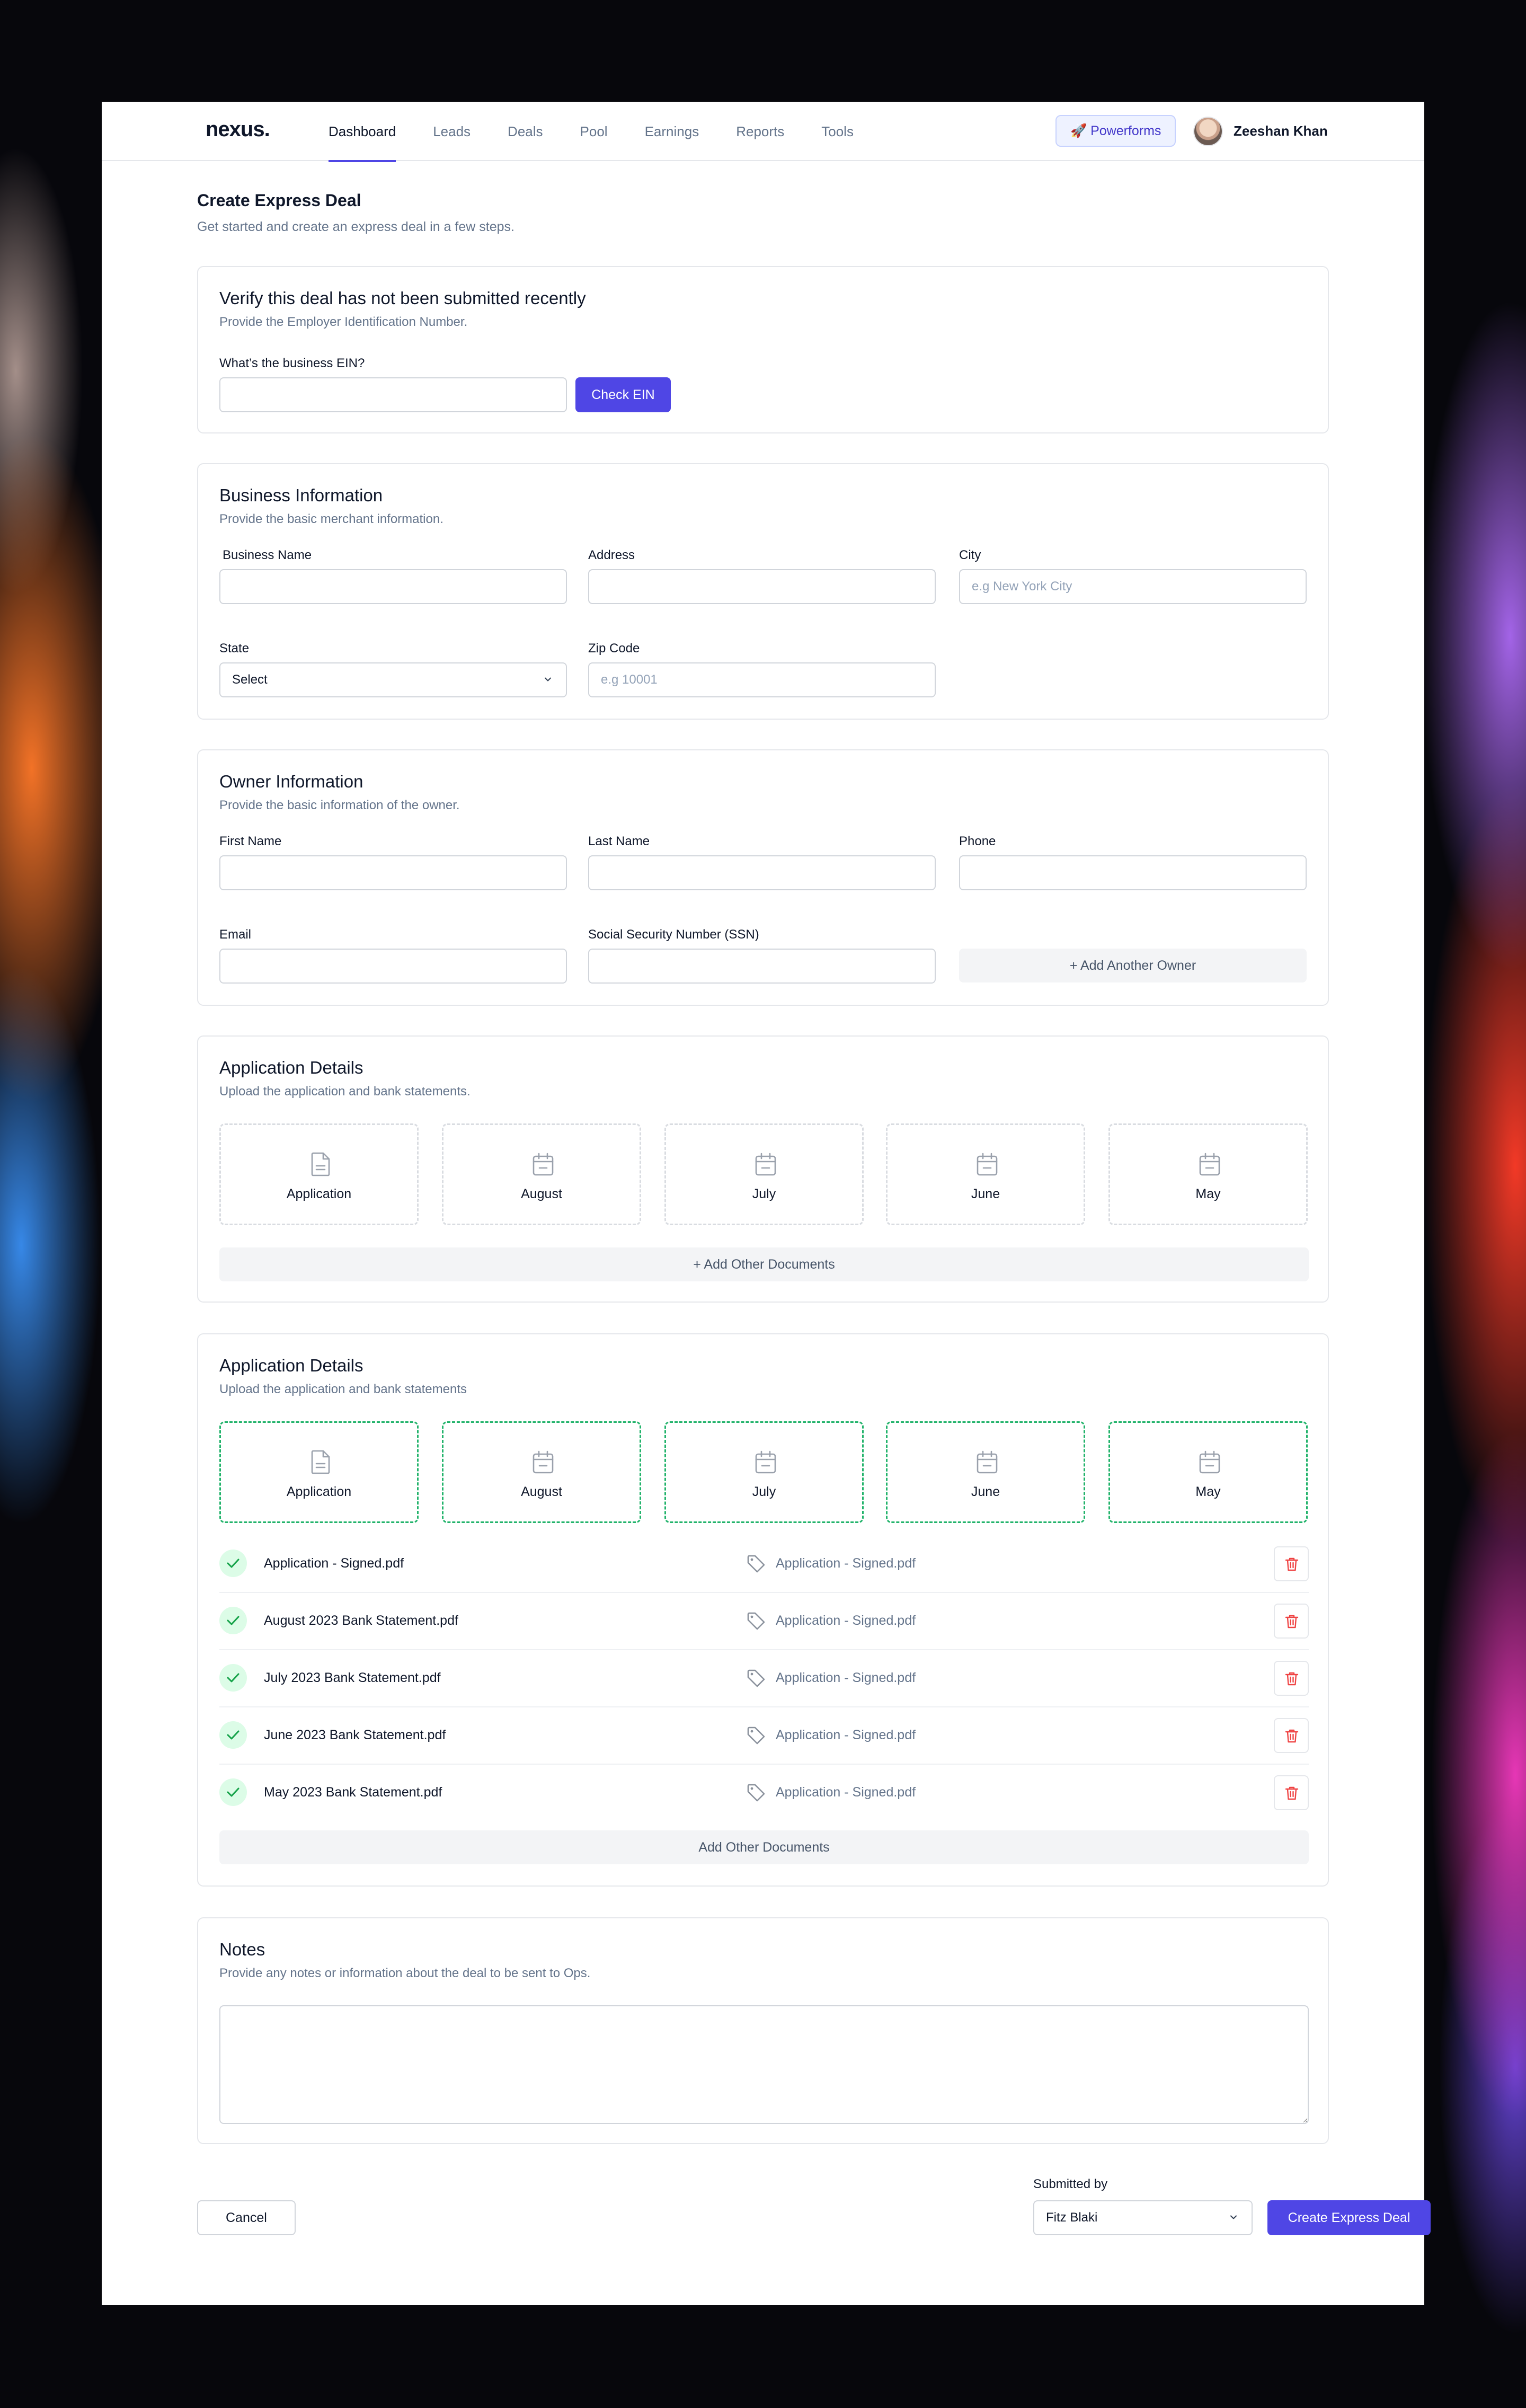 This screenshot has width=1526, height=2408. What do you see at coordinates (611, 555) in the screenshot?
I see `address-label: Address` at bounding box center [611, 555].